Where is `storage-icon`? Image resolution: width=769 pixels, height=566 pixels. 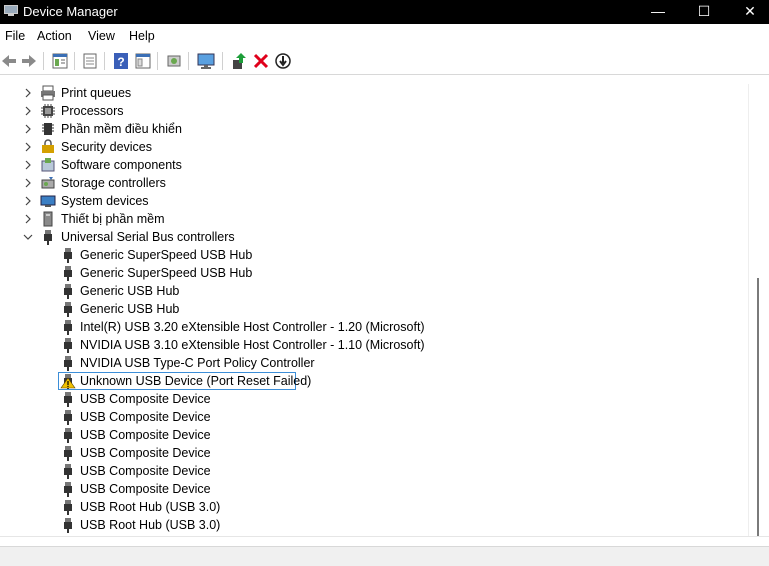
storage-icon is located at coordinates (48, 183).